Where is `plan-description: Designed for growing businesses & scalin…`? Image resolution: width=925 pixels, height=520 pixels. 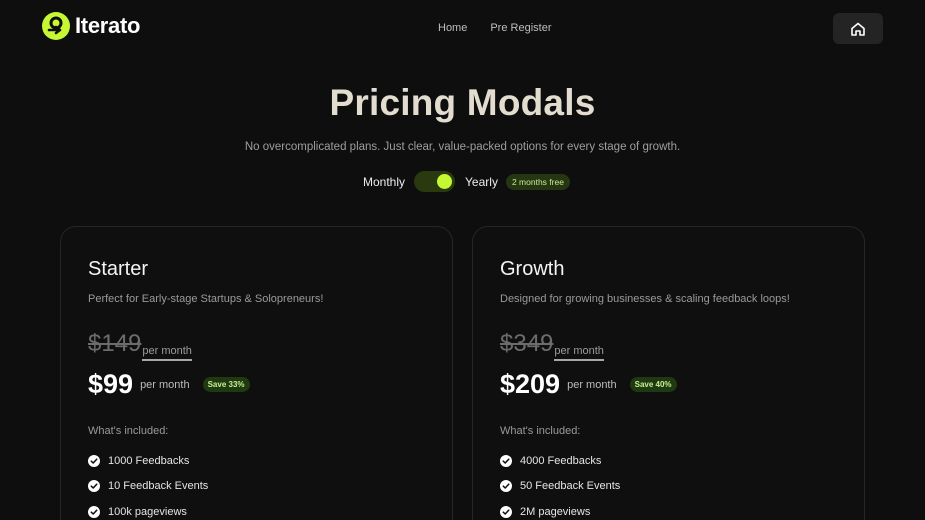
plan-description: Designed for growing businesses & scalin… is located at coordinates (645, 299).